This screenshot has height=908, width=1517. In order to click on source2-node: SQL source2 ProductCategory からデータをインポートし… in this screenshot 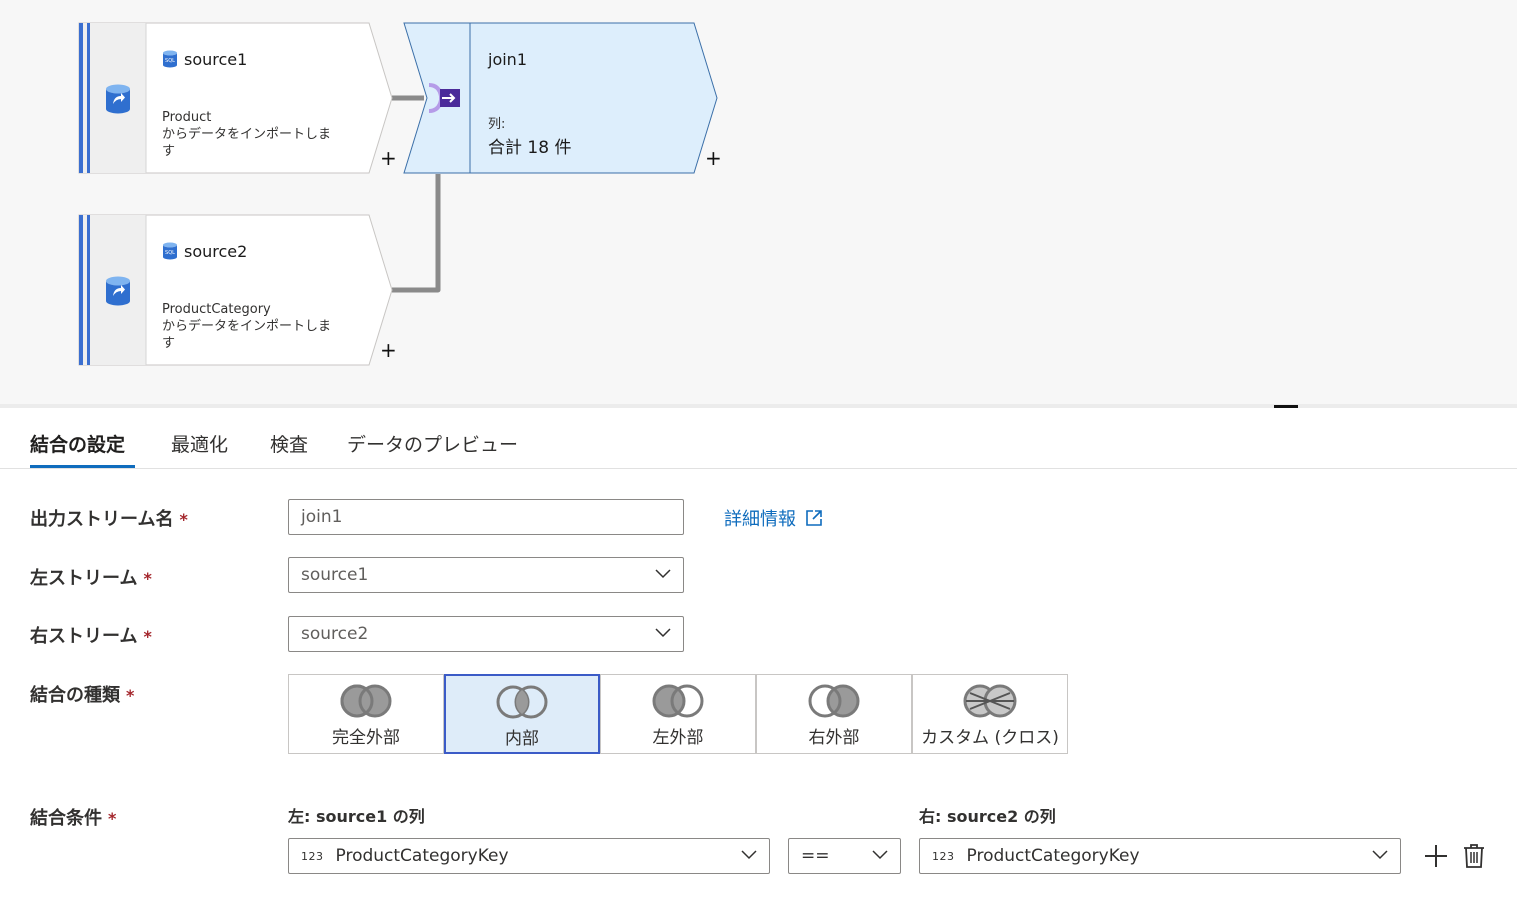, I will do `click(238, 290)`.